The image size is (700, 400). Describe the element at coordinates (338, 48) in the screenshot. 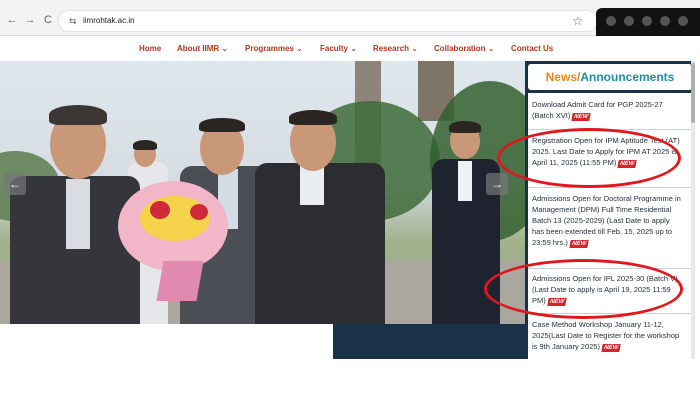

I see `nav-faculty: Faculty ⌄` at that location.